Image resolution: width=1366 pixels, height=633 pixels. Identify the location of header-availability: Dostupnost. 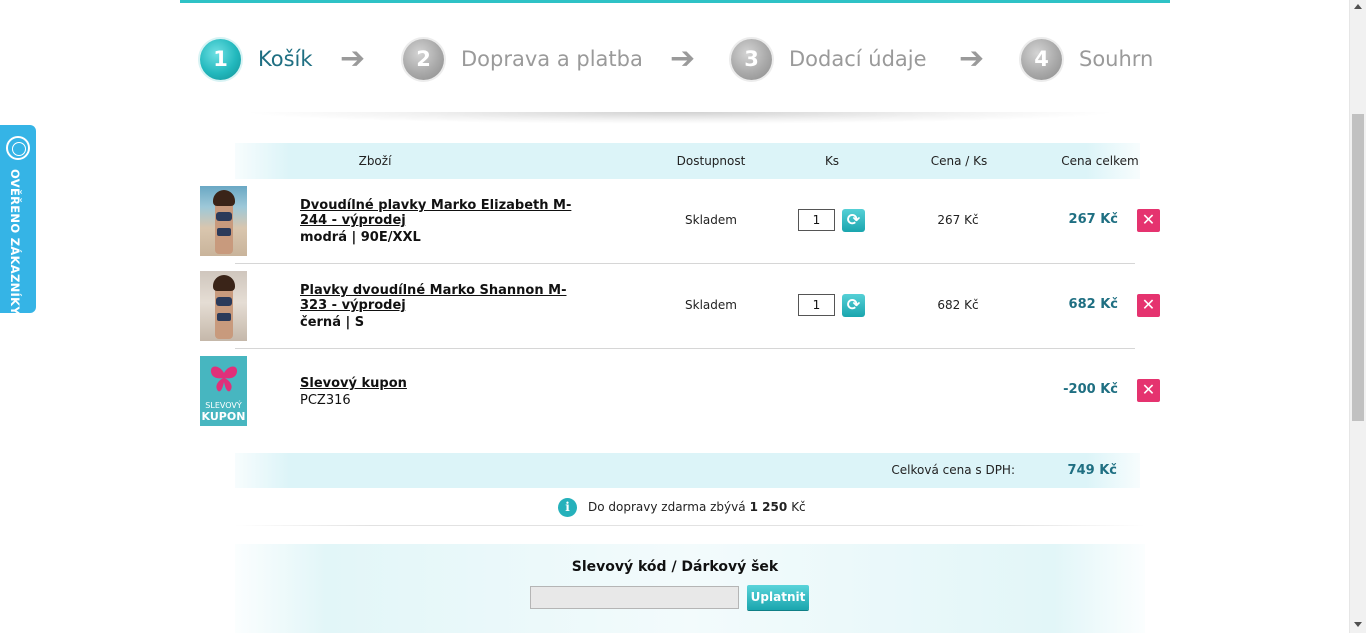
(711, 161).